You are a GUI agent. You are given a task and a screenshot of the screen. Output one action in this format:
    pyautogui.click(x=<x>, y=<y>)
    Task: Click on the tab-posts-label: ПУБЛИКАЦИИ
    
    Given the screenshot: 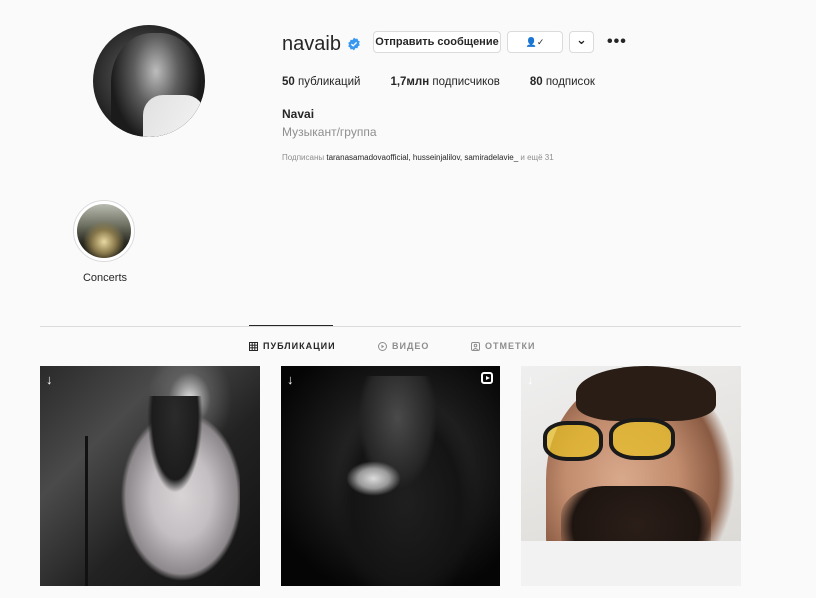 What is the action you would take?
    pyautogui.click(x=299, y=346)
    